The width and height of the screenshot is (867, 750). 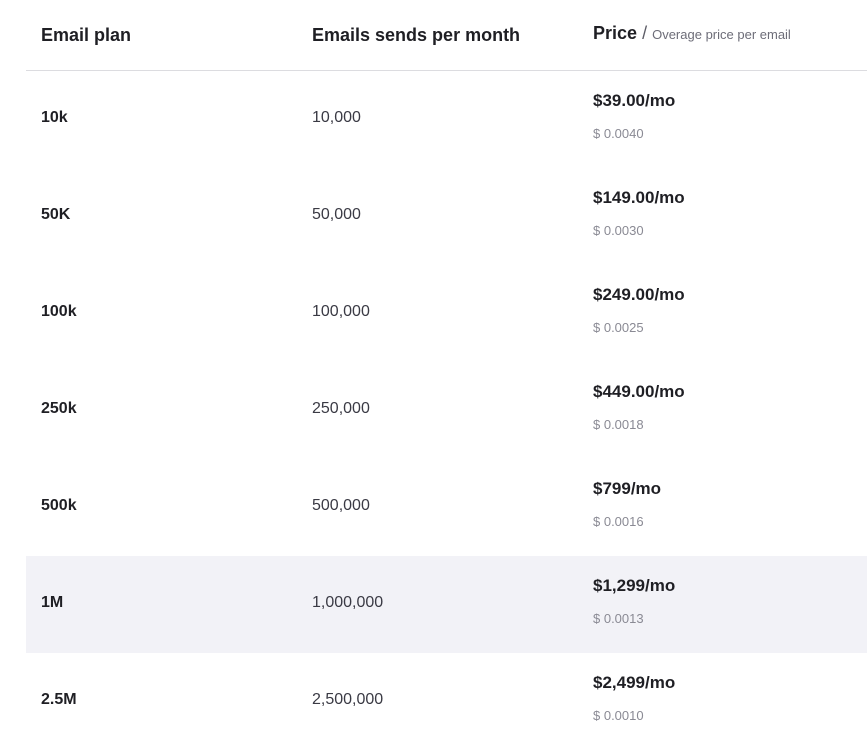 What do you see at coordinates (446, 507) in the screenshot?
I see `table-row: 500k 500,000 $799/mo $ 0.0016` at bounding box center [446, 507].